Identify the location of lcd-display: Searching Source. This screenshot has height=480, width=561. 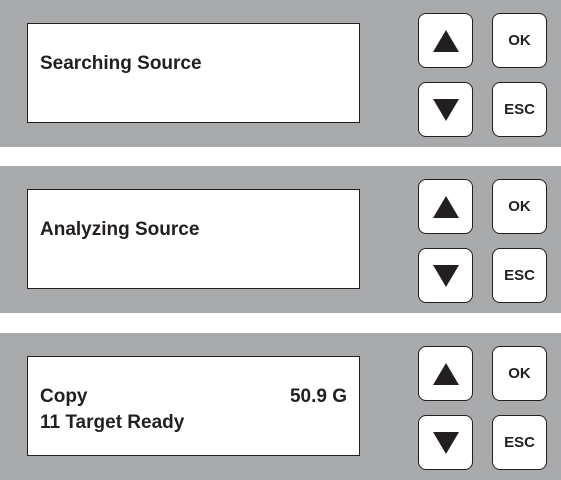
(193, 73).